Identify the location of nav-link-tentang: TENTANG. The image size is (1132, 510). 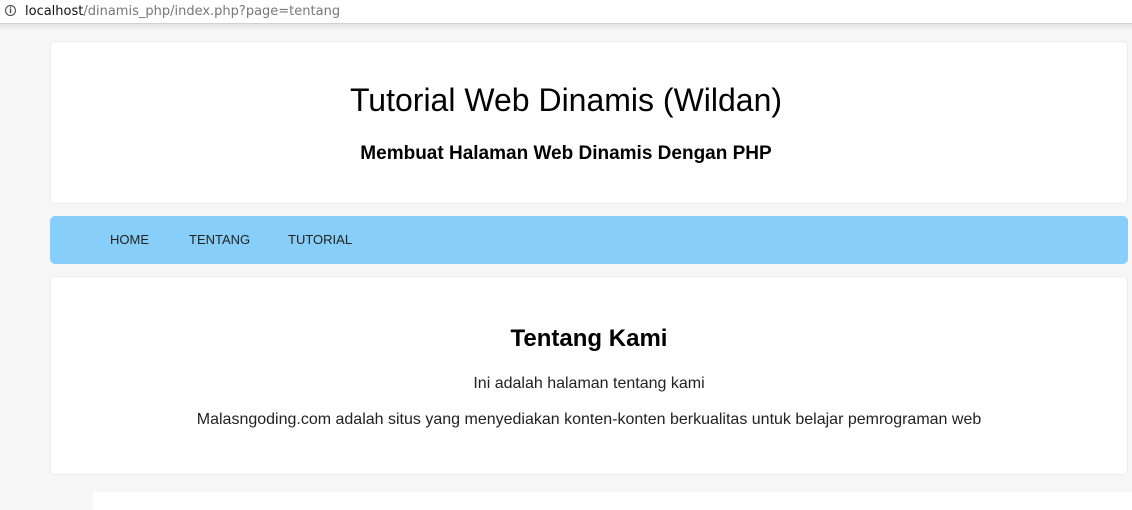
(219, 239).